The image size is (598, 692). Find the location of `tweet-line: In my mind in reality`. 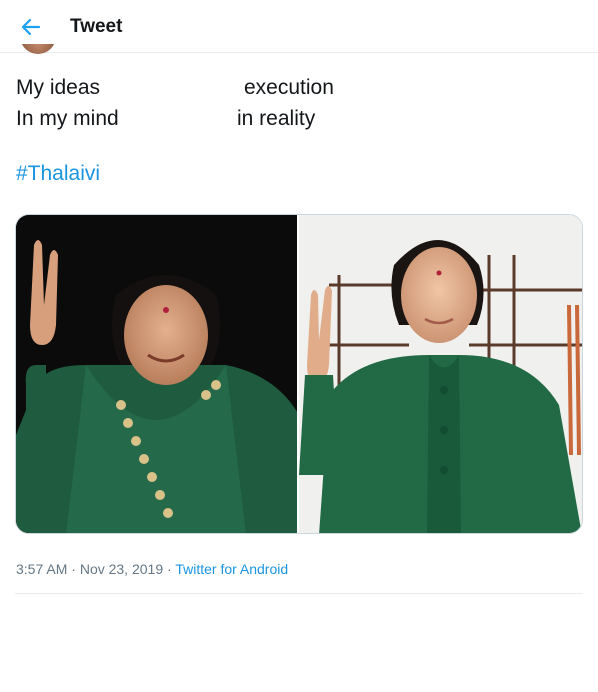

tweet-line: In my mind in reality is located at coordinates (296, 118).